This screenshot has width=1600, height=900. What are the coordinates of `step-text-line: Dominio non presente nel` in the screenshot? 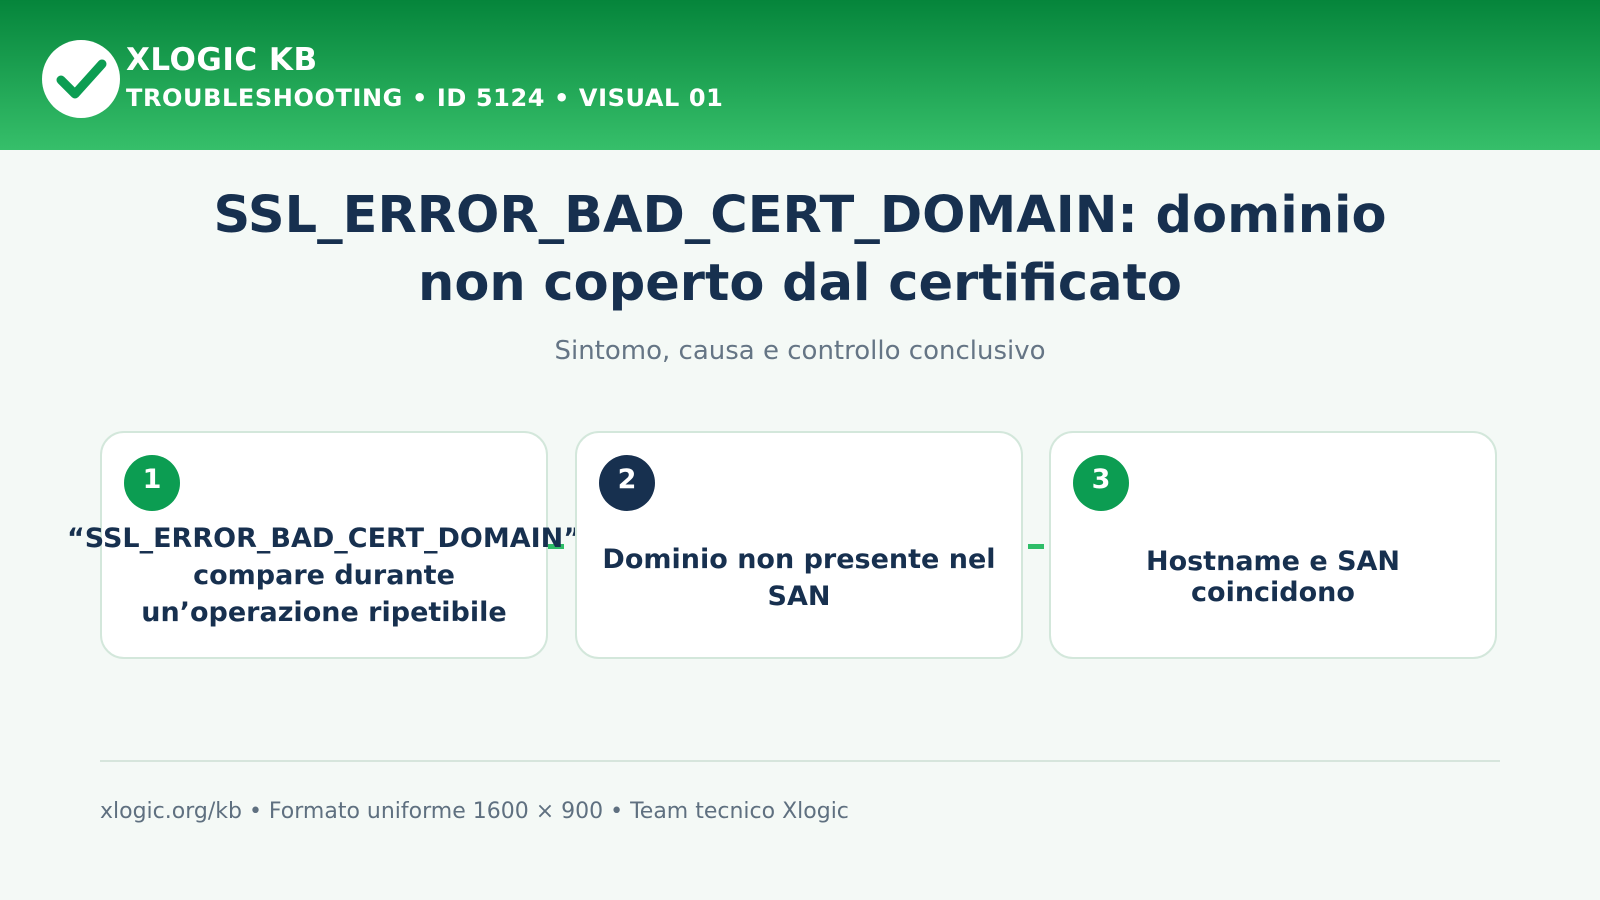 It's located at (799, 559).